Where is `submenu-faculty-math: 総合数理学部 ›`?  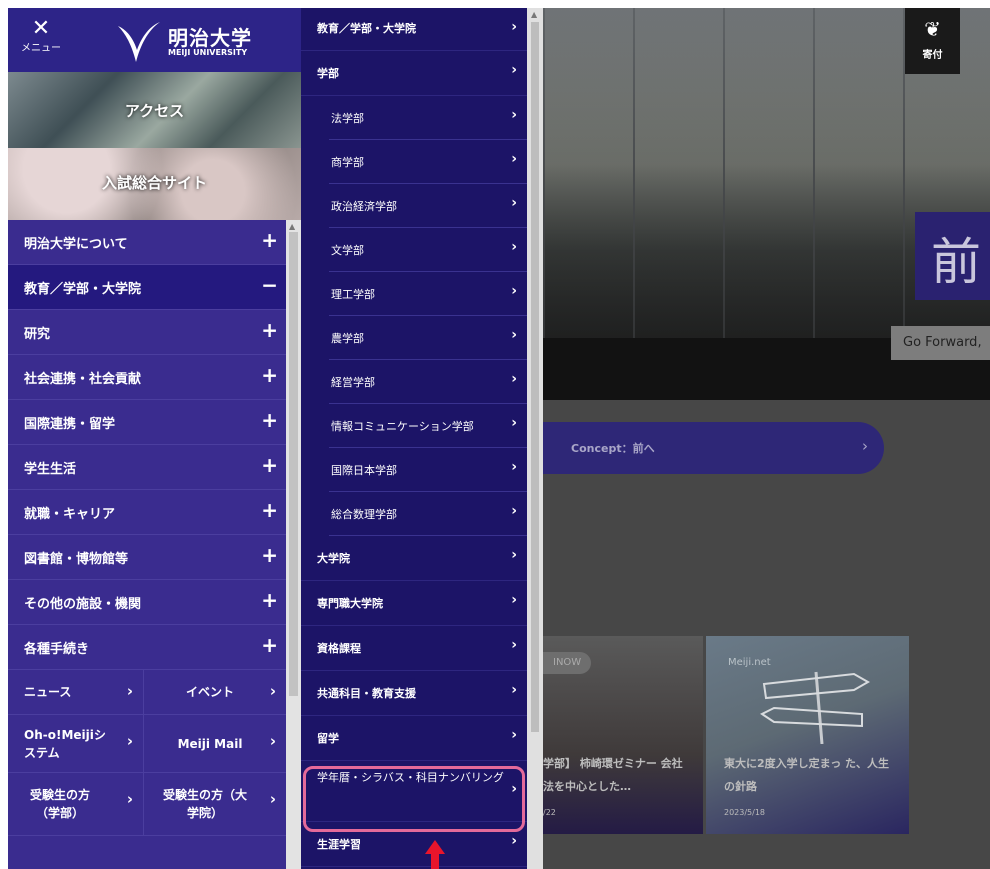
submenu-faculty-math: 総合数理学部 › is located at coordinates (414, 514).